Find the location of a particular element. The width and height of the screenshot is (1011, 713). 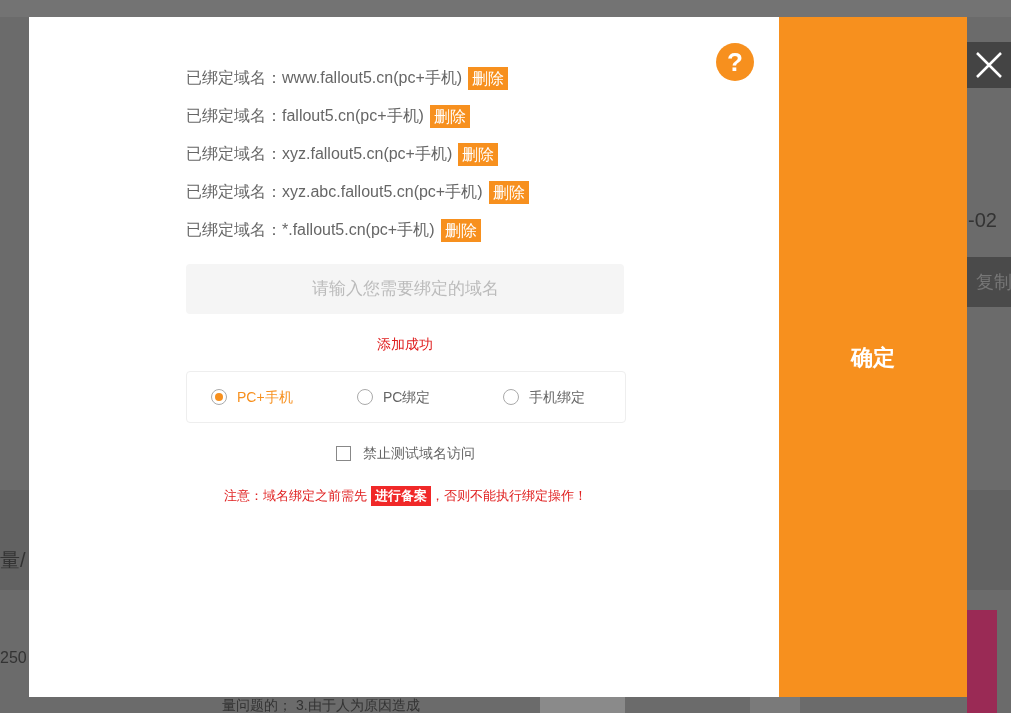

close-icon is located at coordinates (989, 65).